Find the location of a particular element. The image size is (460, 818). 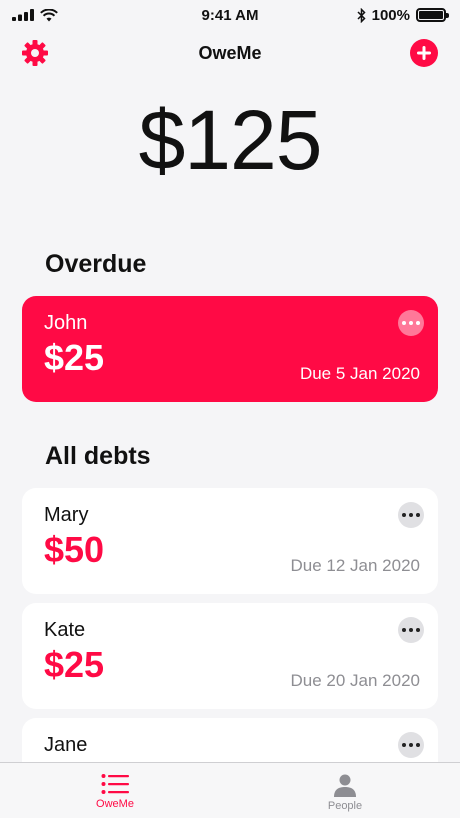

tab-people: People is located at coordinates (345, 790).